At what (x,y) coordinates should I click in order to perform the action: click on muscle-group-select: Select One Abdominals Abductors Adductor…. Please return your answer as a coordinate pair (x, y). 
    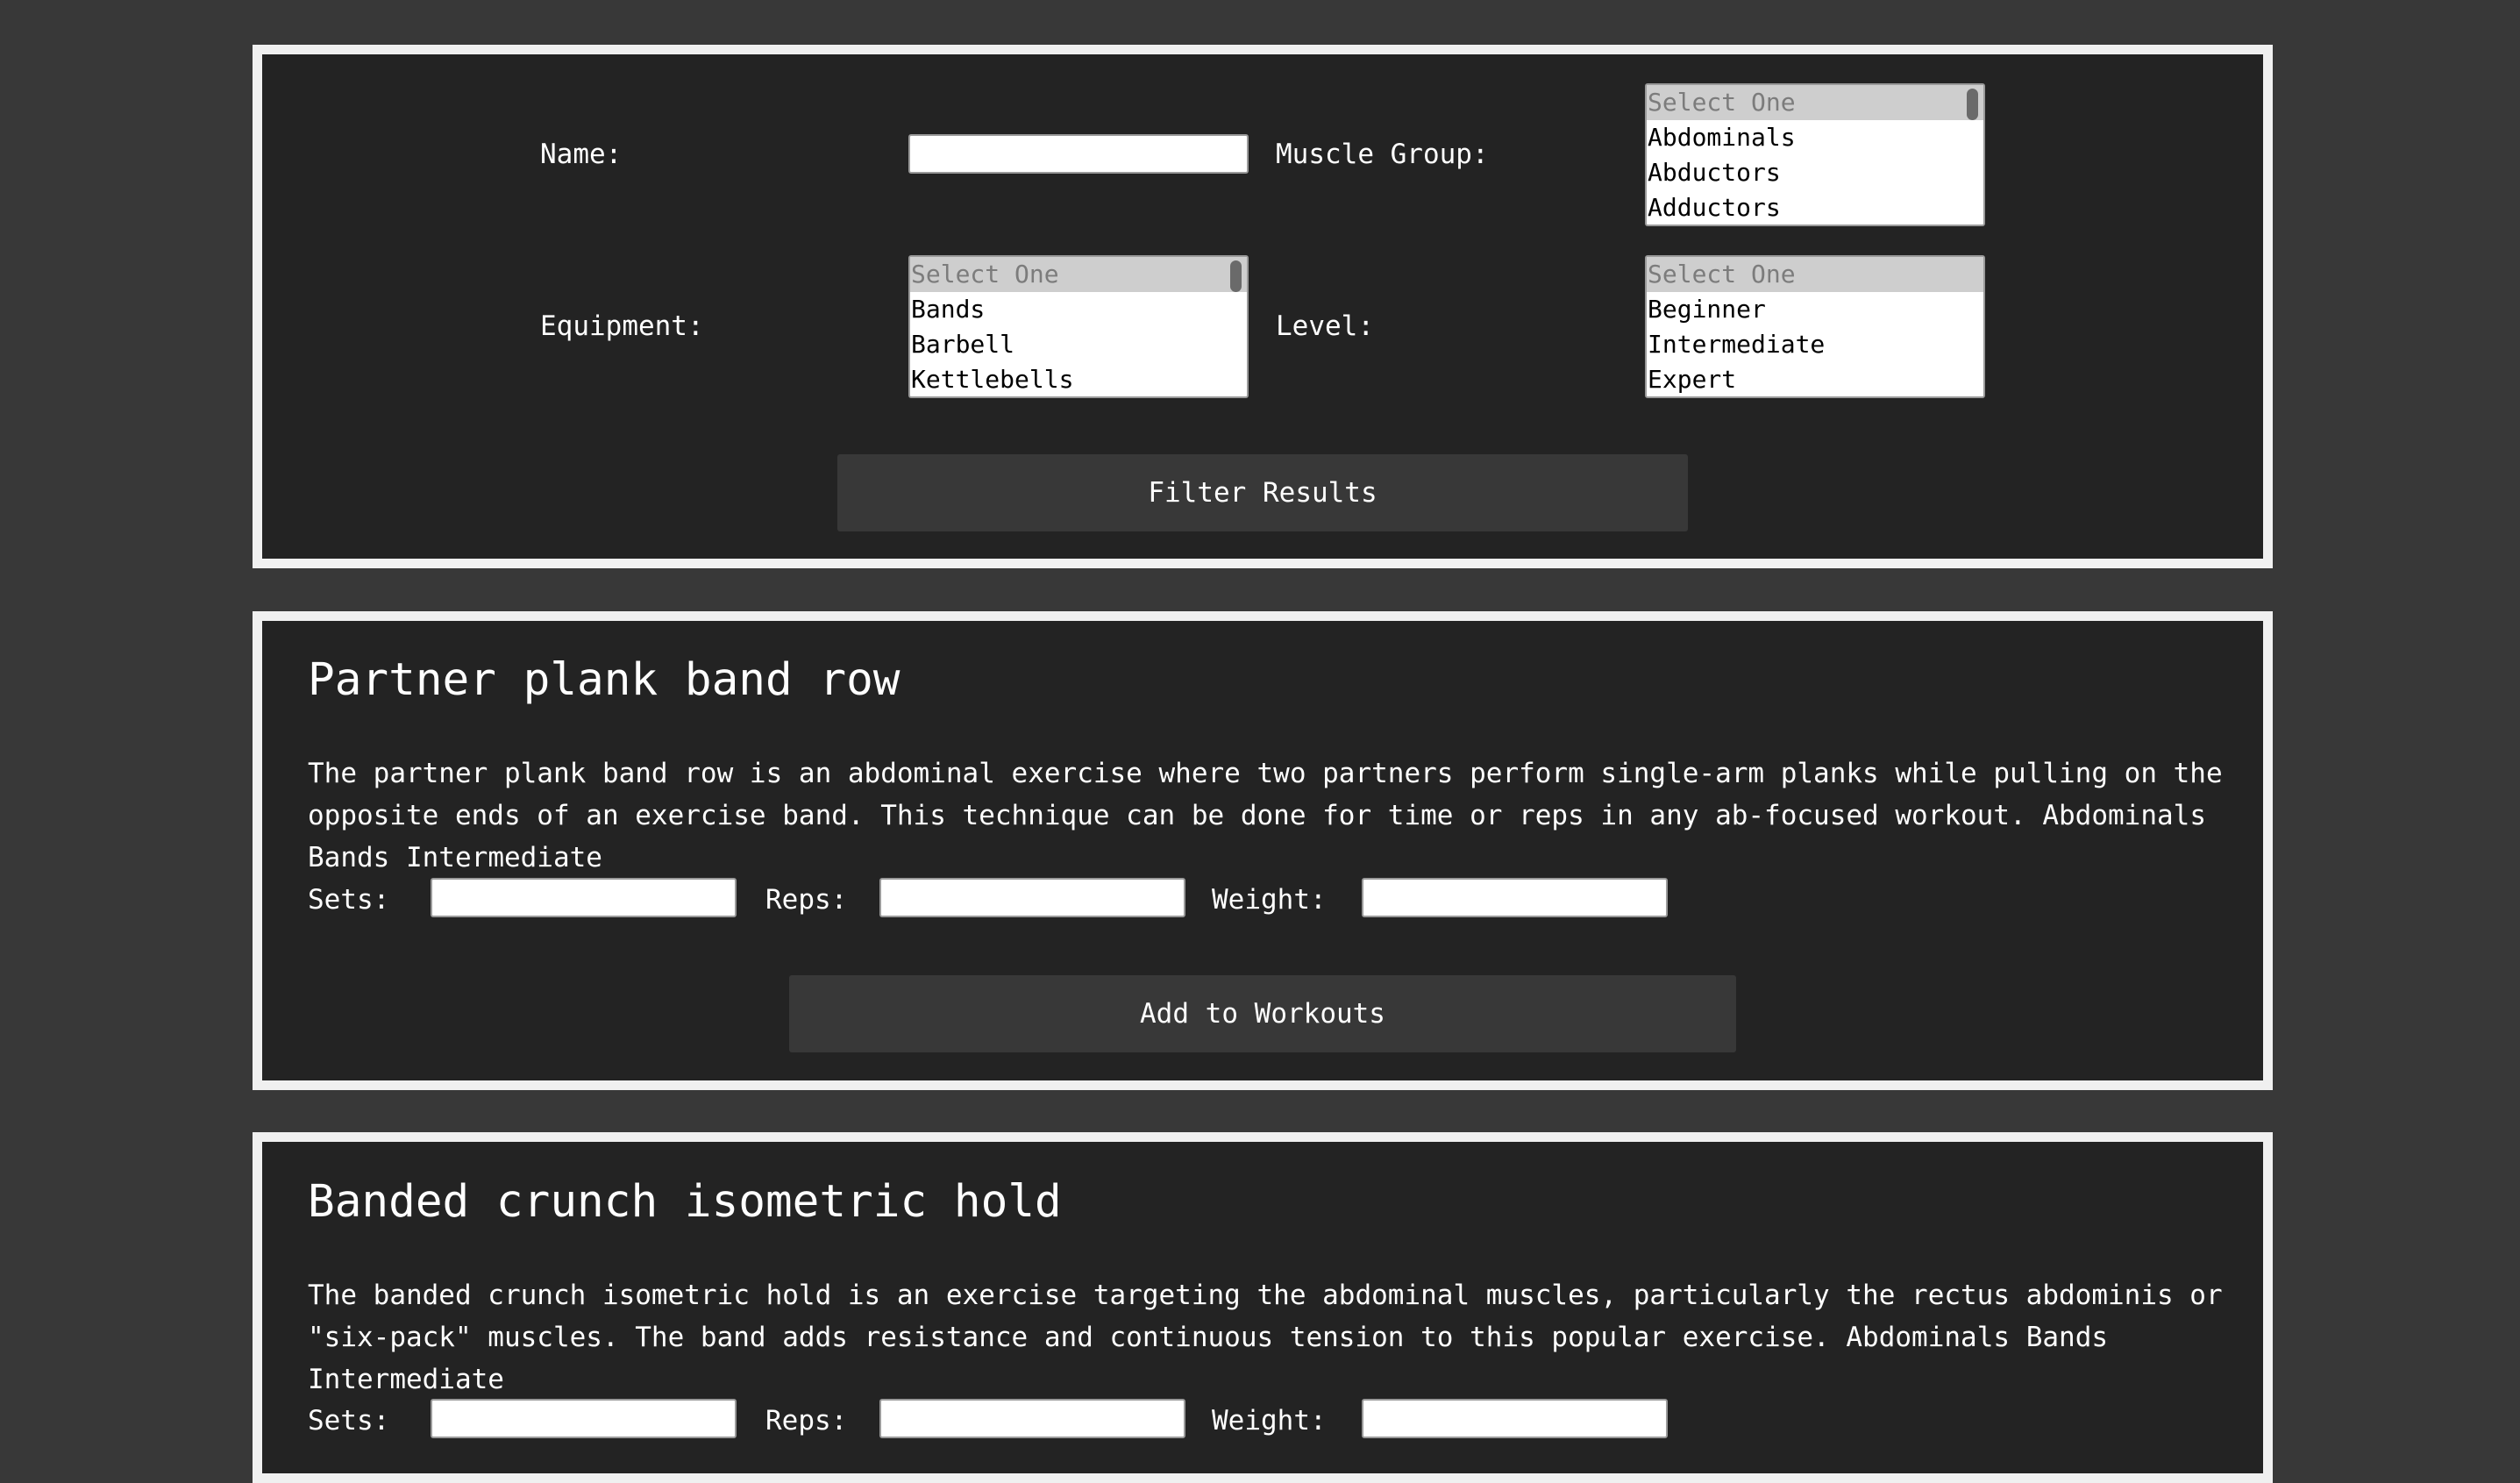
    Looking at the image, I should click on (1815, 154).